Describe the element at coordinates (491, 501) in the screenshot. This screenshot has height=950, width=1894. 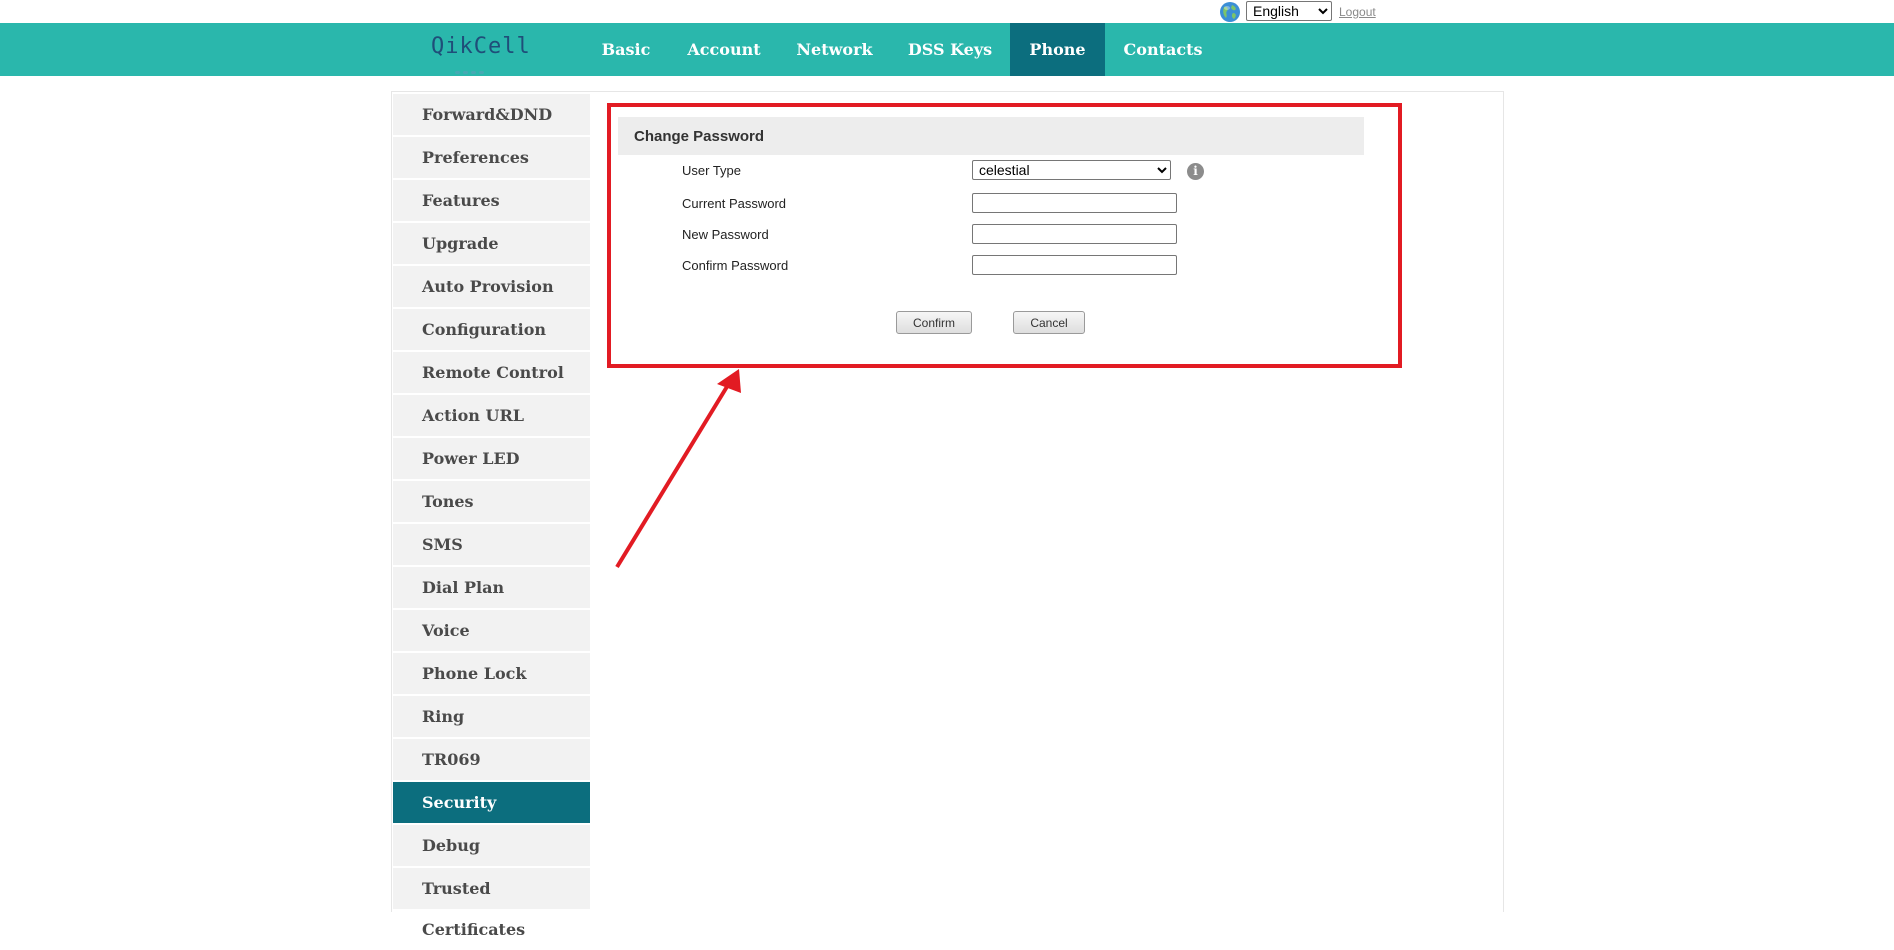
I see `sidebar-item-tones: Tones` at that location.